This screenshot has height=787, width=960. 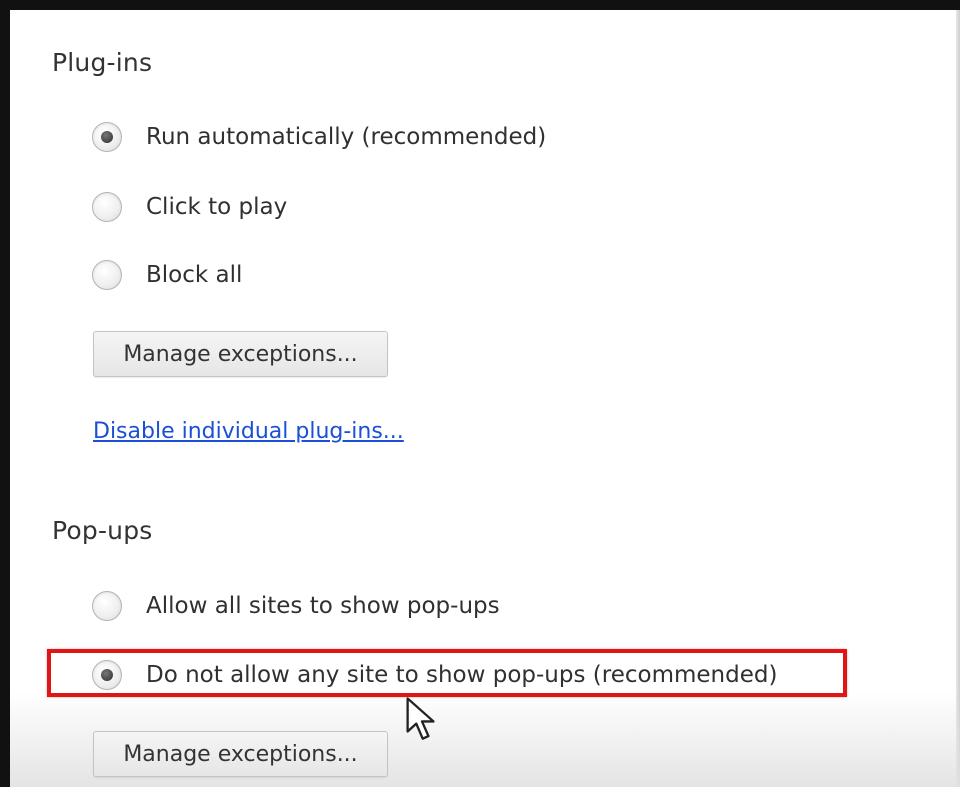 What do you see at coordinates (5, 393) in the screenshot?
I see `window-frame-left` at bounding box center [5, 393].